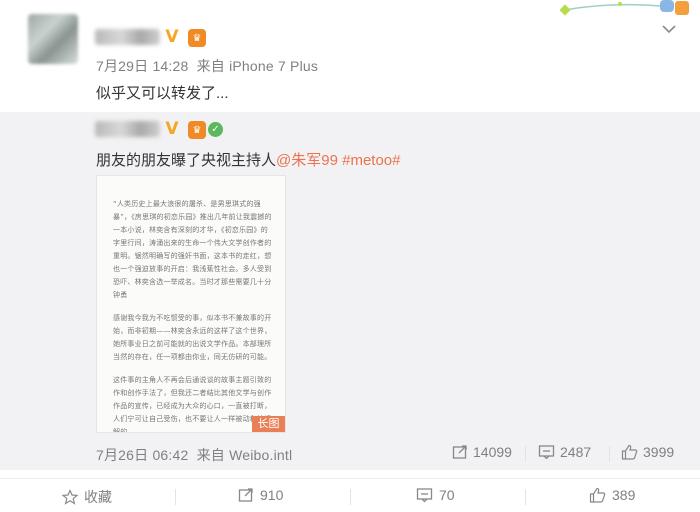 This screenshot has height=512, width=700. I want to click on long-image-label: 长图, so click(268, 424).